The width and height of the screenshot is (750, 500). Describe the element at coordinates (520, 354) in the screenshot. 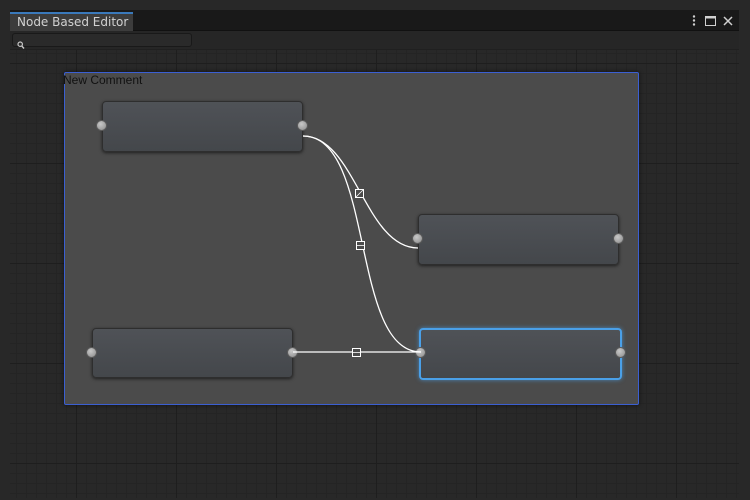

I see `graph-node-4-selected` at that location.